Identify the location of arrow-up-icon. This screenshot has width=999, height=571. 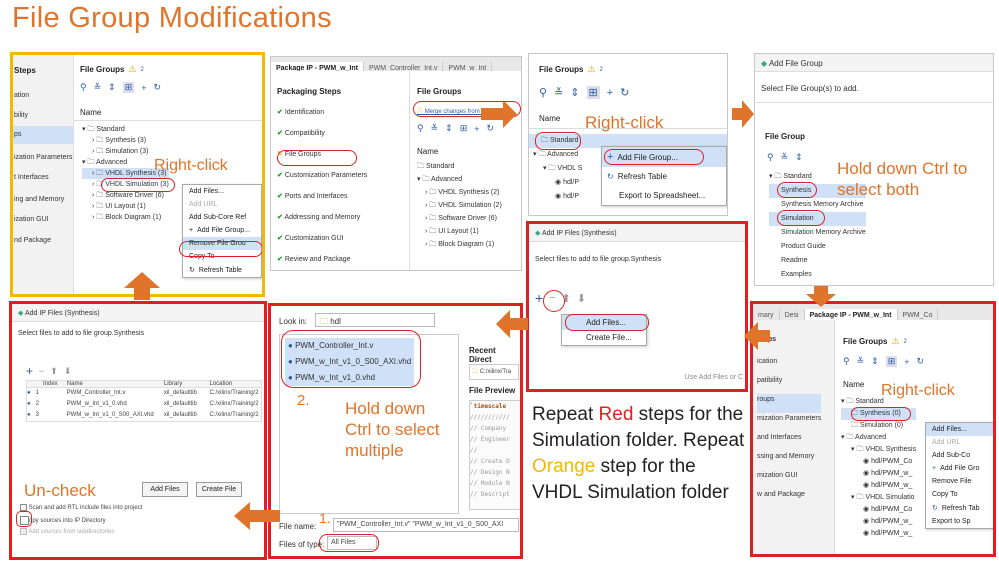
(142, 286).